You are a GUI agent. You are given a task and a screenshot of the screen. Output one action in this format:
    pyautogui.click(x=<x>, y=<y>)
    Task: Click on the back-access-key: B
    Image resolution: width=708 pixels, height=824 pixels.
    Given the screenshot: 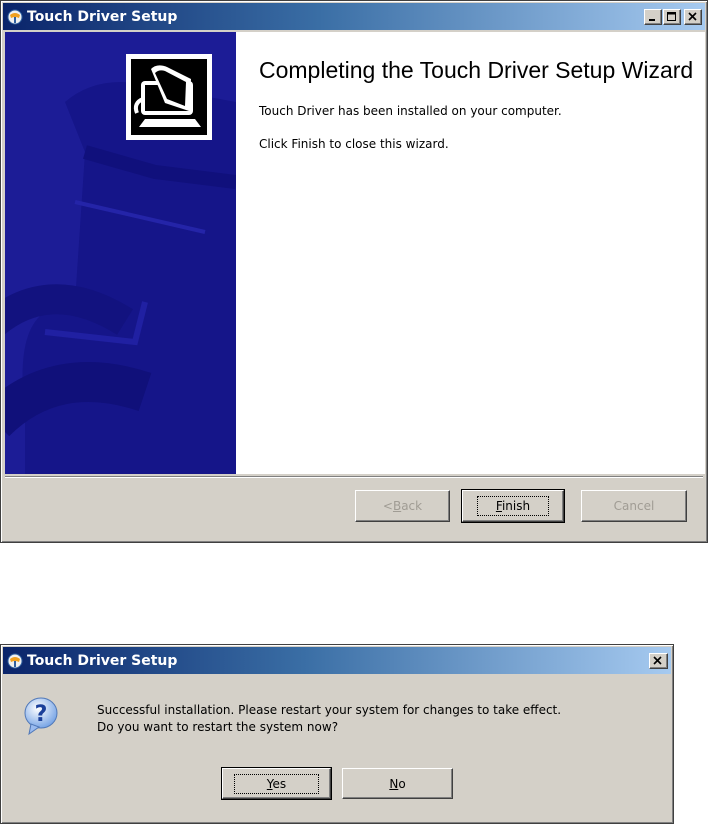 What is the action you would take?
    pyautogui.click(x=397, y=506)
    